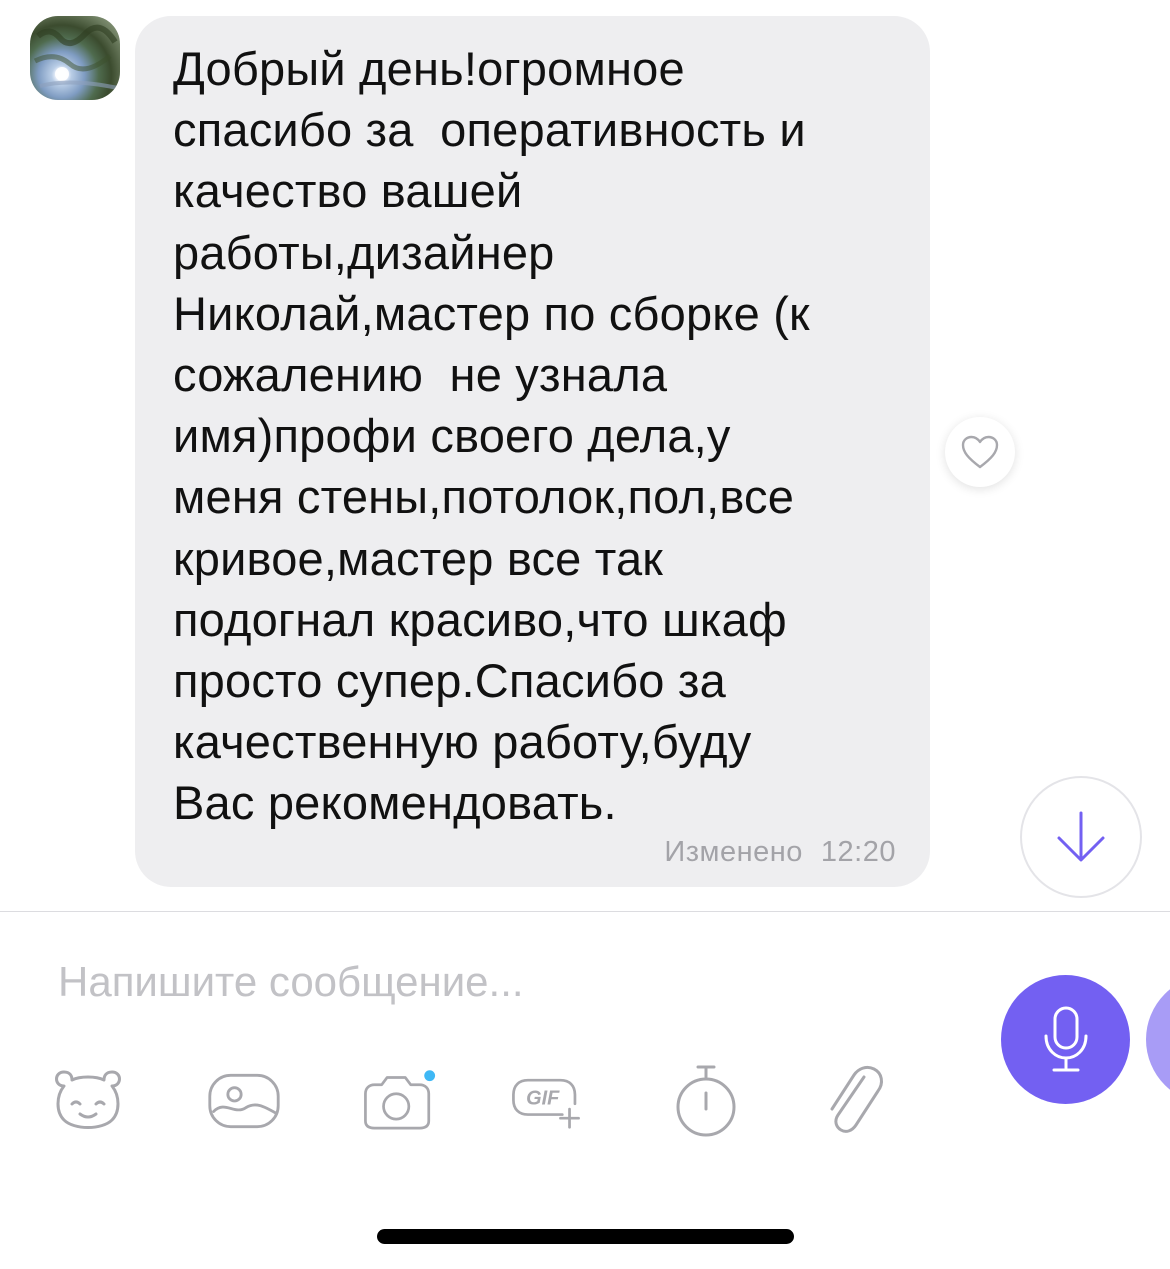  I want to click on edited-label: Изменено, so click(733, 852).